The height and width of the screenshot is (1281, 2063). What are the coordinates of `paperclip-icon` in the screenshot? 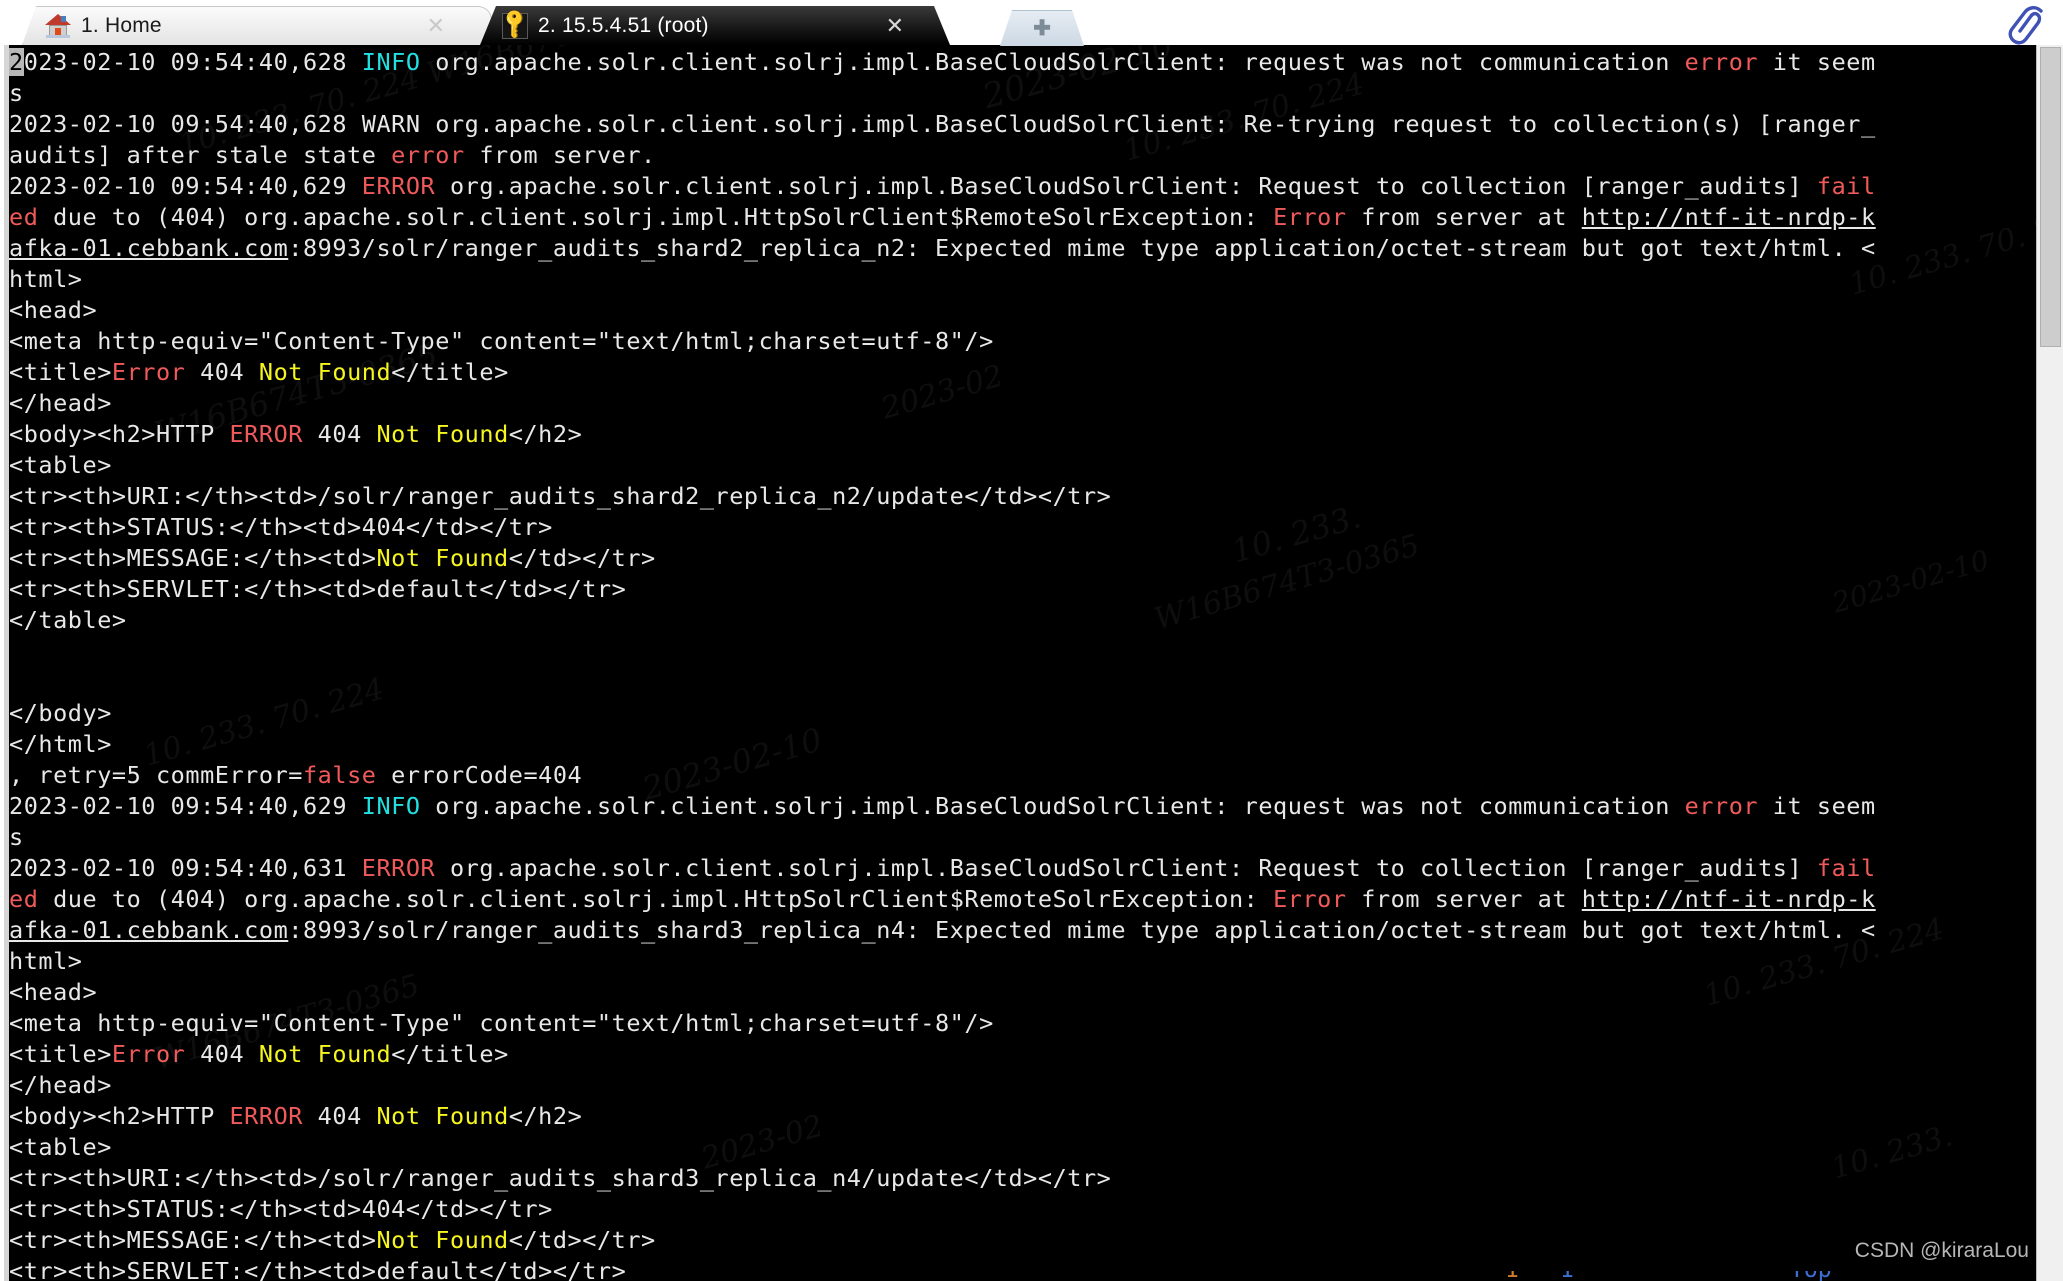 It's located at (2027, 26).